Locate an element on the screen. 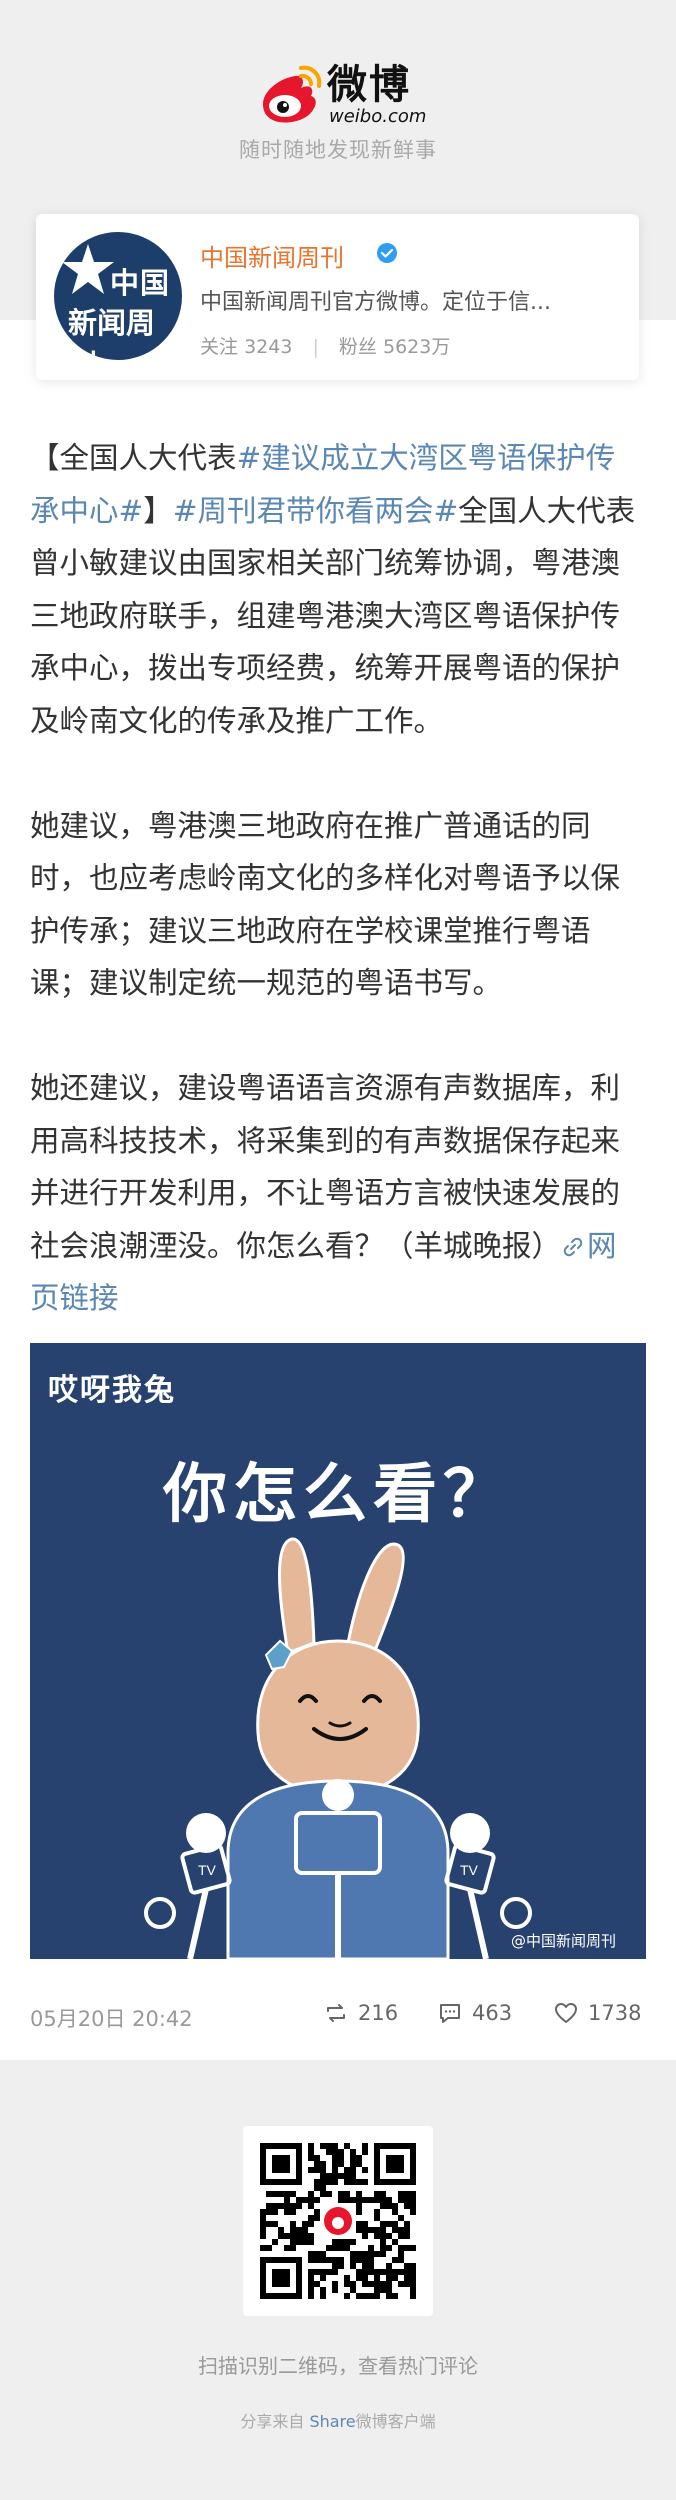  image-tag: 哎呀我兔 is located at coordinates (112, 1390).